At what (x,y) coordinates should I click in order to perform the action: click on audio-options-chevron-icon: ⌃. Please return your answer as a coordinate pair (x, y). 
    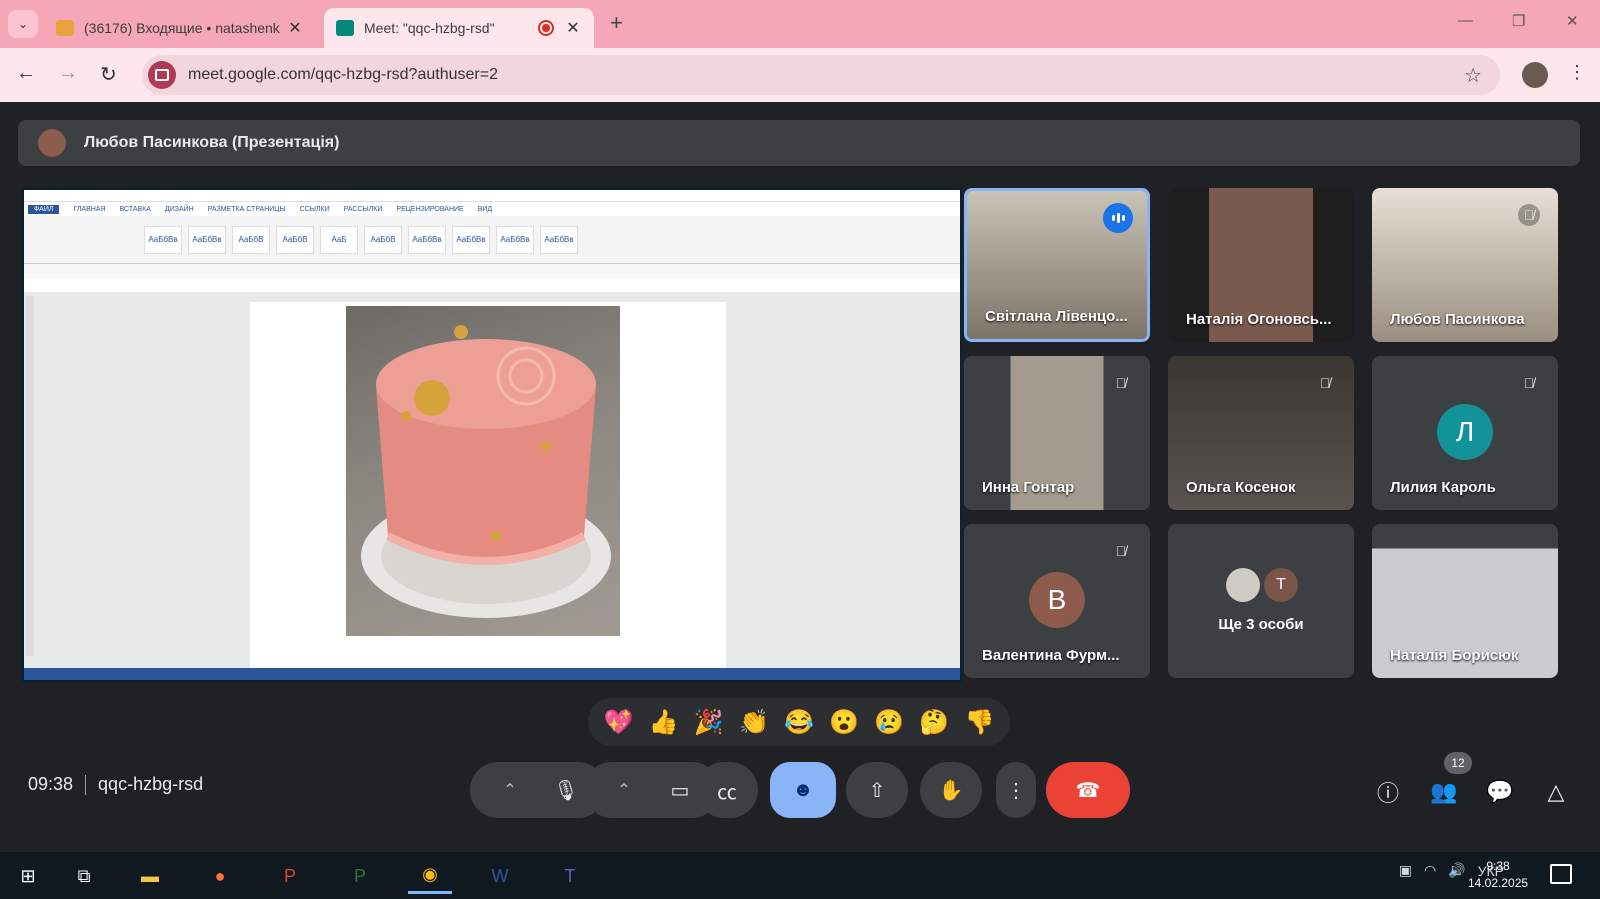
    Looking at the image, I should click on (510, 790).